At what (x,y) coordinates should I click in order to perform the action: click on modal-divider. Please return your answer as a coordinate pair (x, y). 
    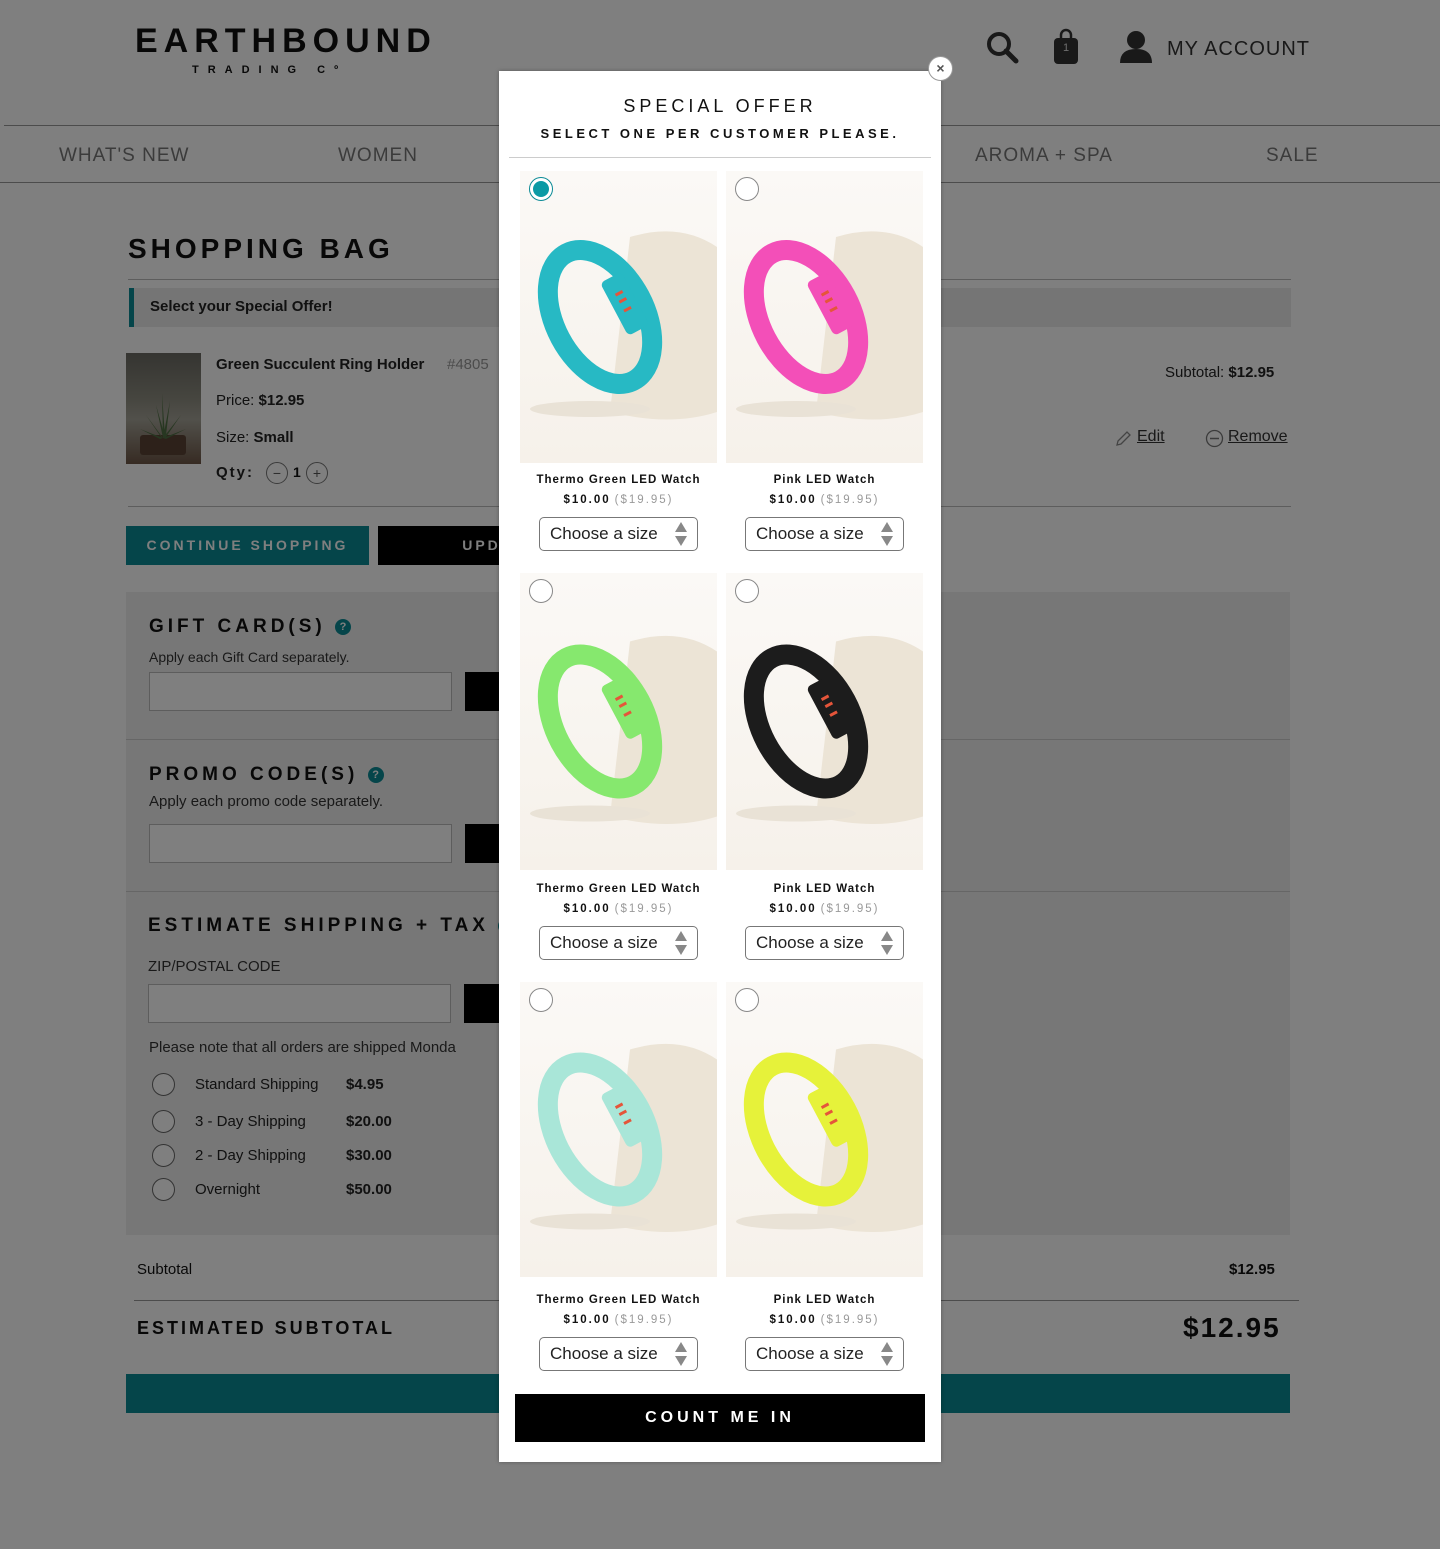
    Looking at the image, I should click on (720, 157).